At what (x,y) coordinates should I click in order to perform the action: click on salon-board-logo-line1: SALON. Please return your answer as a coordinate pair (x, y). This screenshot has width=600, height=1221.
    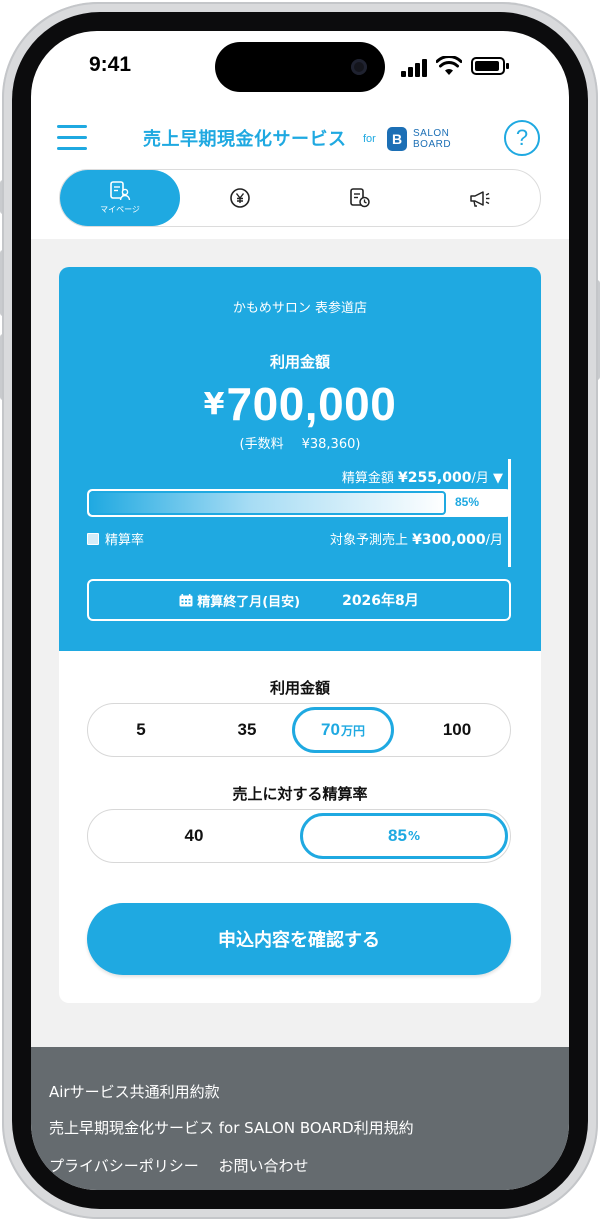
    Looking at the image, I should click on (431, 133).